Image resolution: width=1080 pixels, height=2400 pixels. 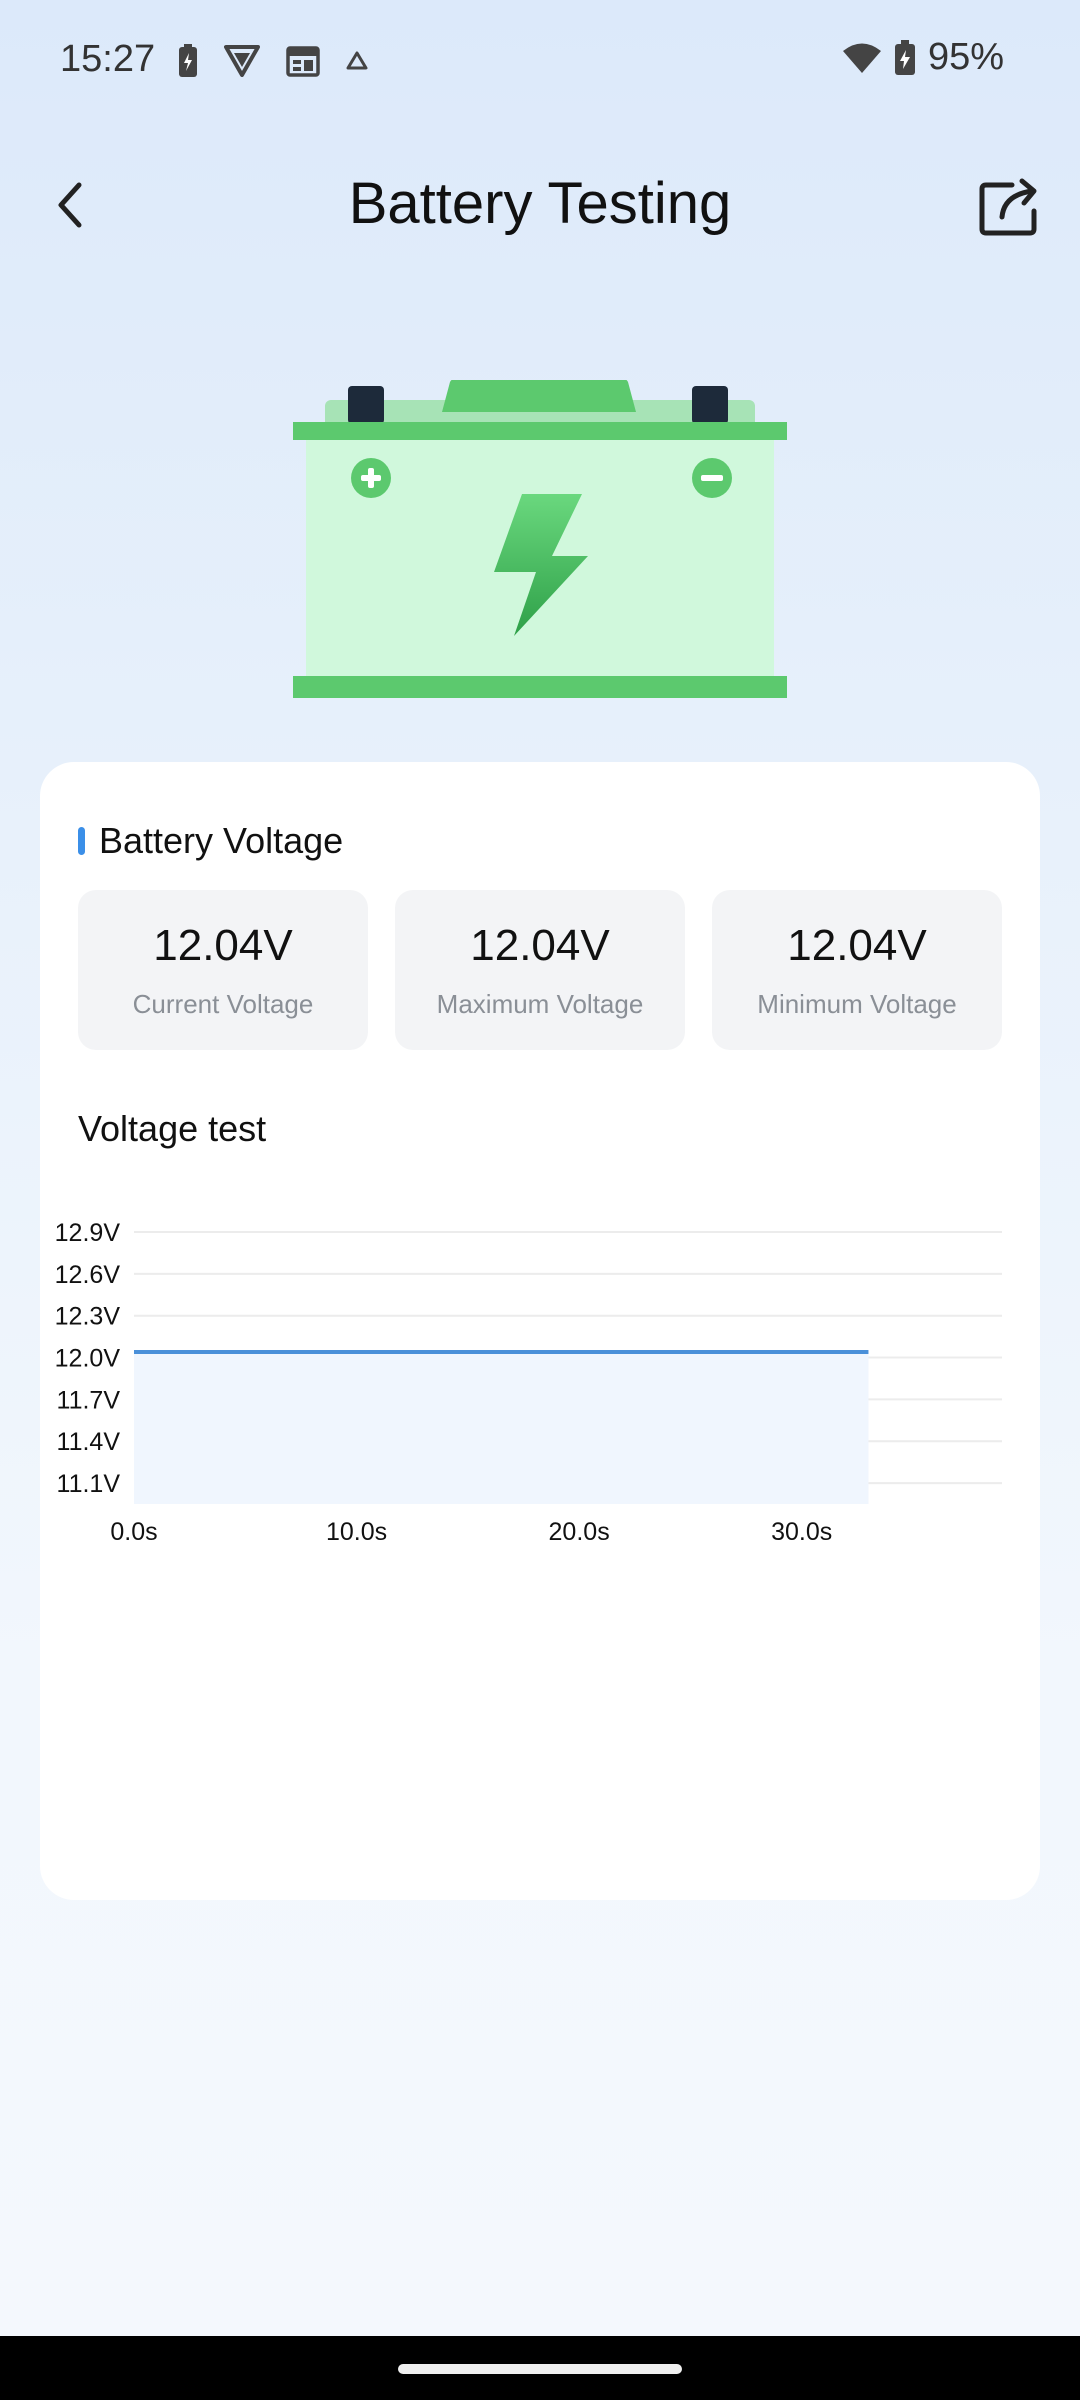 What do you see at coordinates (712, 478) in the screenshot?
I see `minus-terminal-icon` at bounding box center [712, 478].